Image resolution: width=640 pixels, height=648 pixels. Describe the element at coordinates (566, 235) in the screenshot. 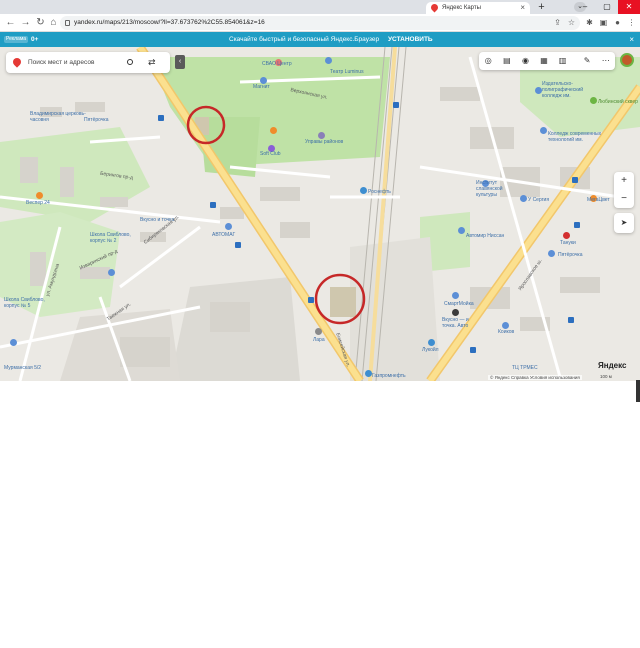

I see `restaurant-icon` at that location.